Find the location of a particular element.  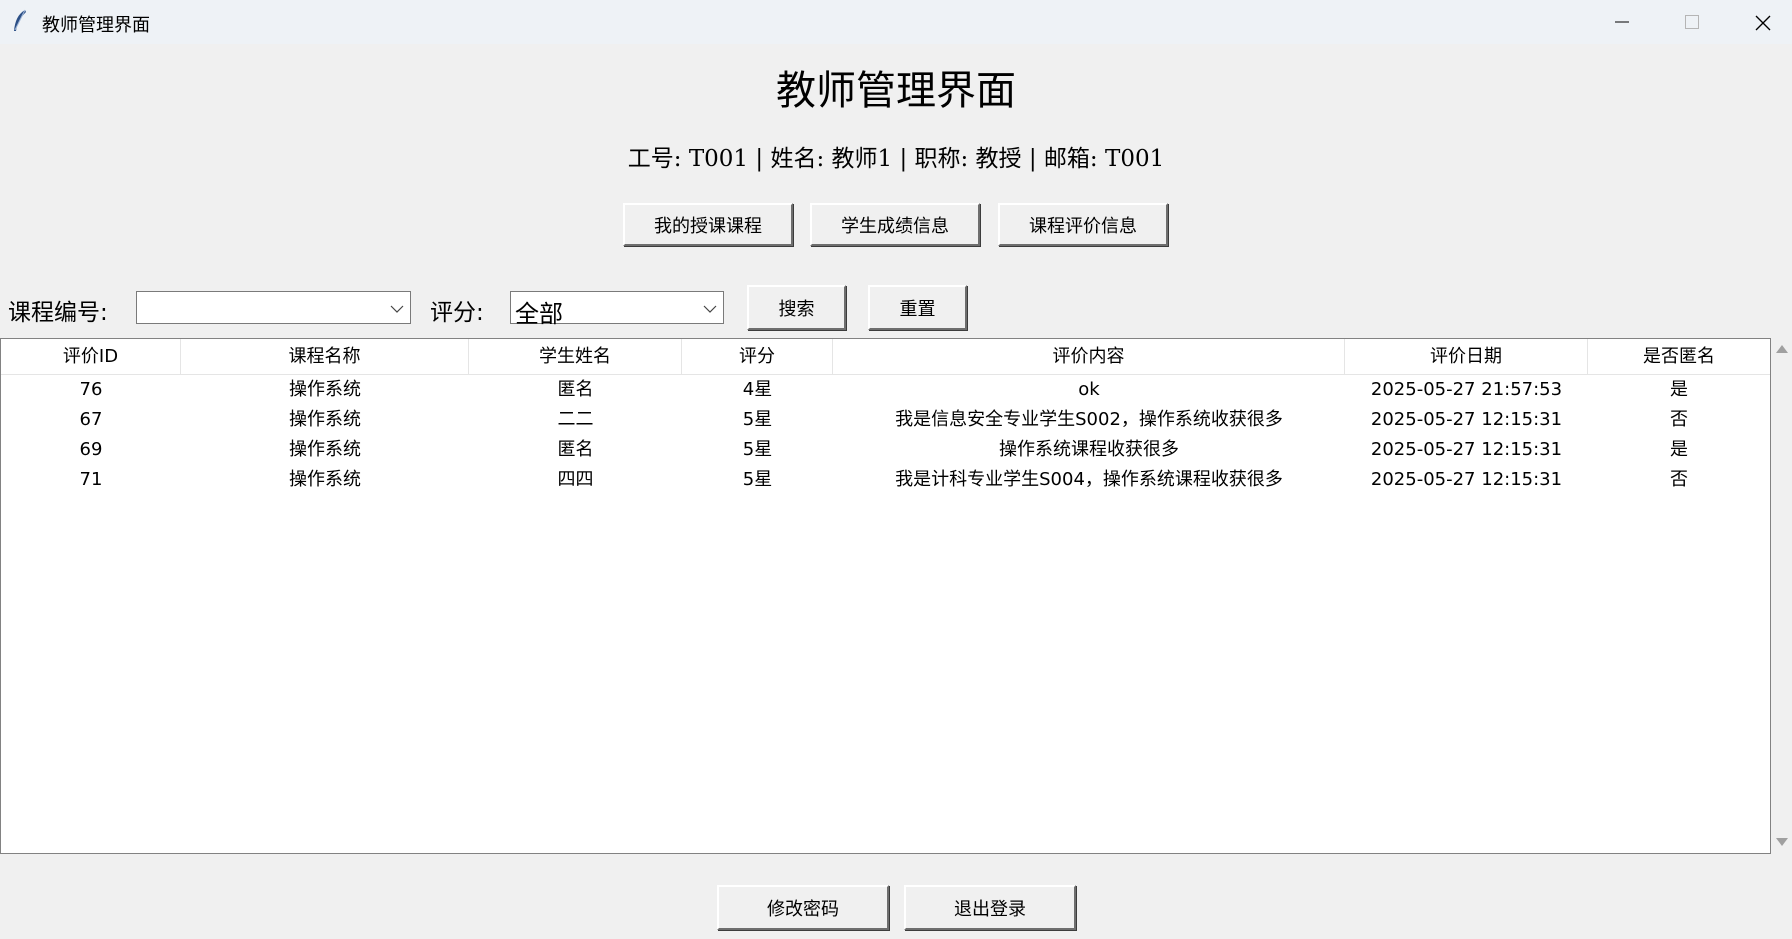

table-header: 评价ID 课程名称 学生姓名 评分 评价内容 评价日期 是否匿名 is located at coordinates (885, 357).